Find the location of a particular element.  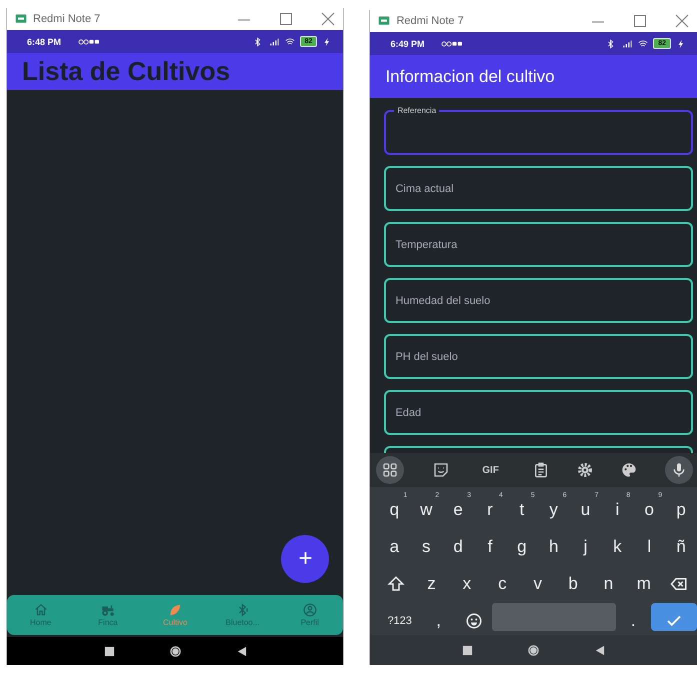

add-button: + is located at coordinates (305, 559).